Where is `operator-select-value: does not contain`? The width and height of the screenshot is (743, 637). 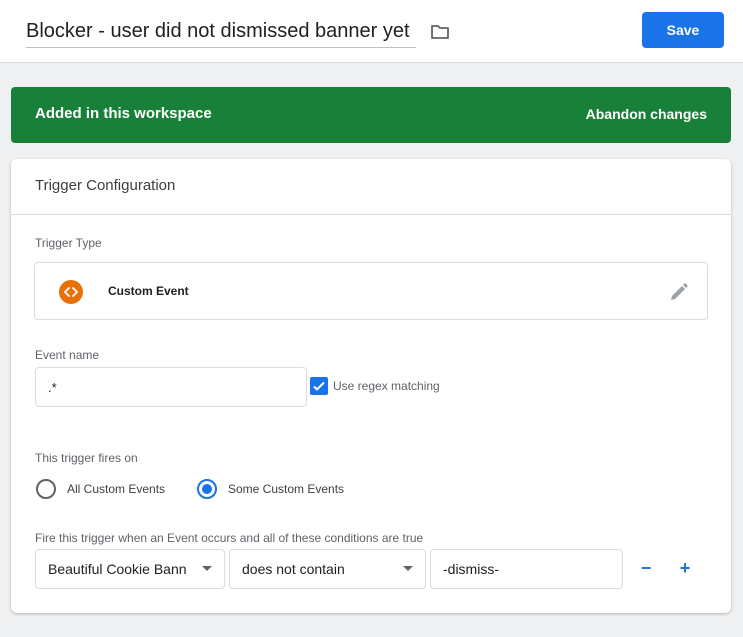
operator-select-value: does not contain is located at coordinates (293, 569).